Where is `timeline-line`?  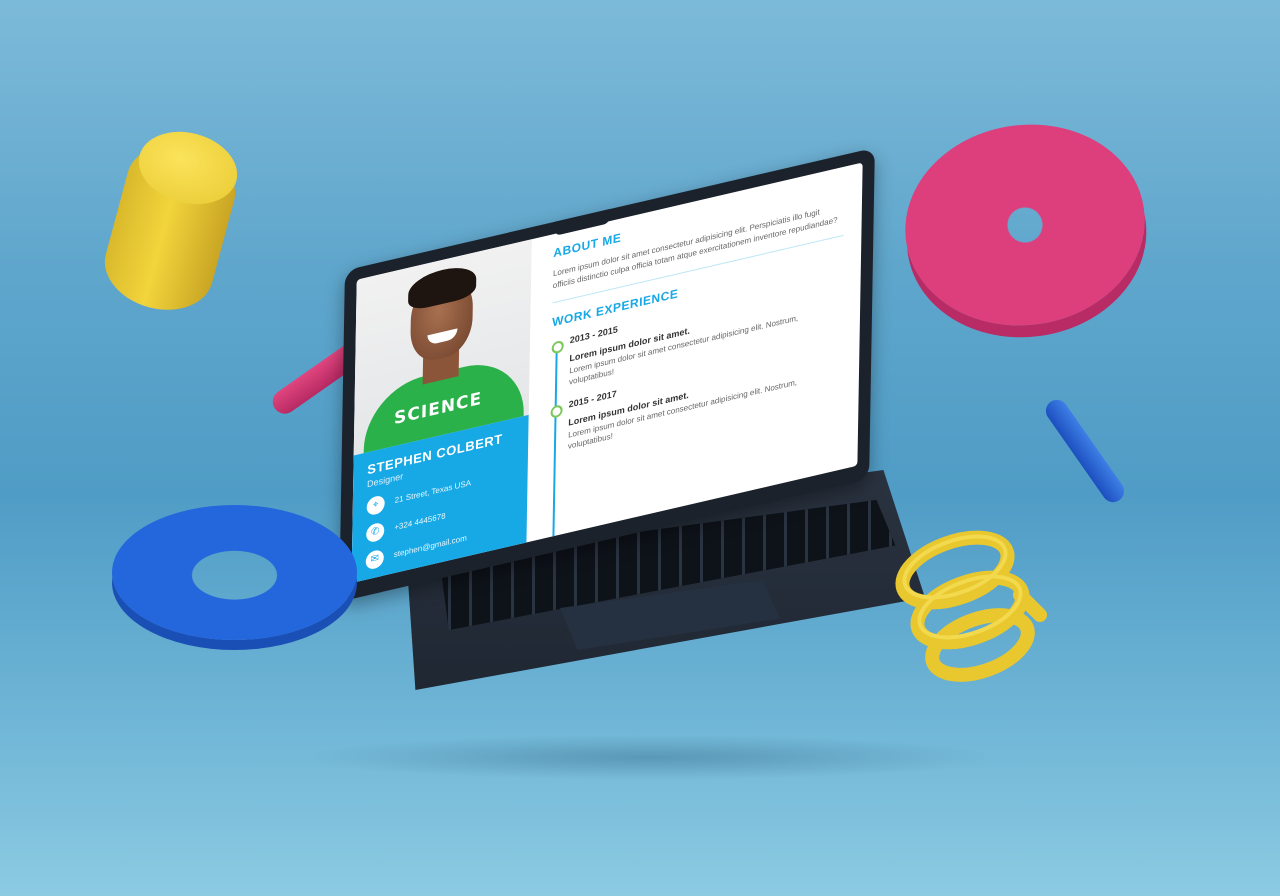
timeline-line is located at coordinates (555, 445).